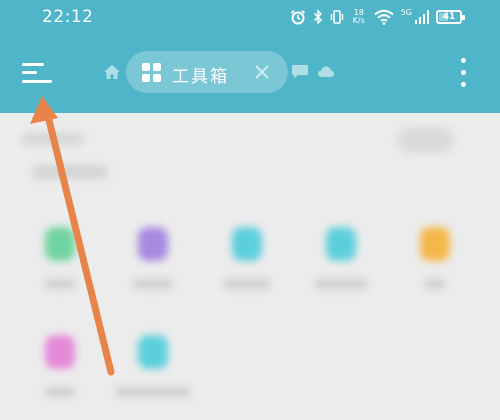 The image size is (500, 420). I want to click on subsection-header-placeholder, so click(70, 172).